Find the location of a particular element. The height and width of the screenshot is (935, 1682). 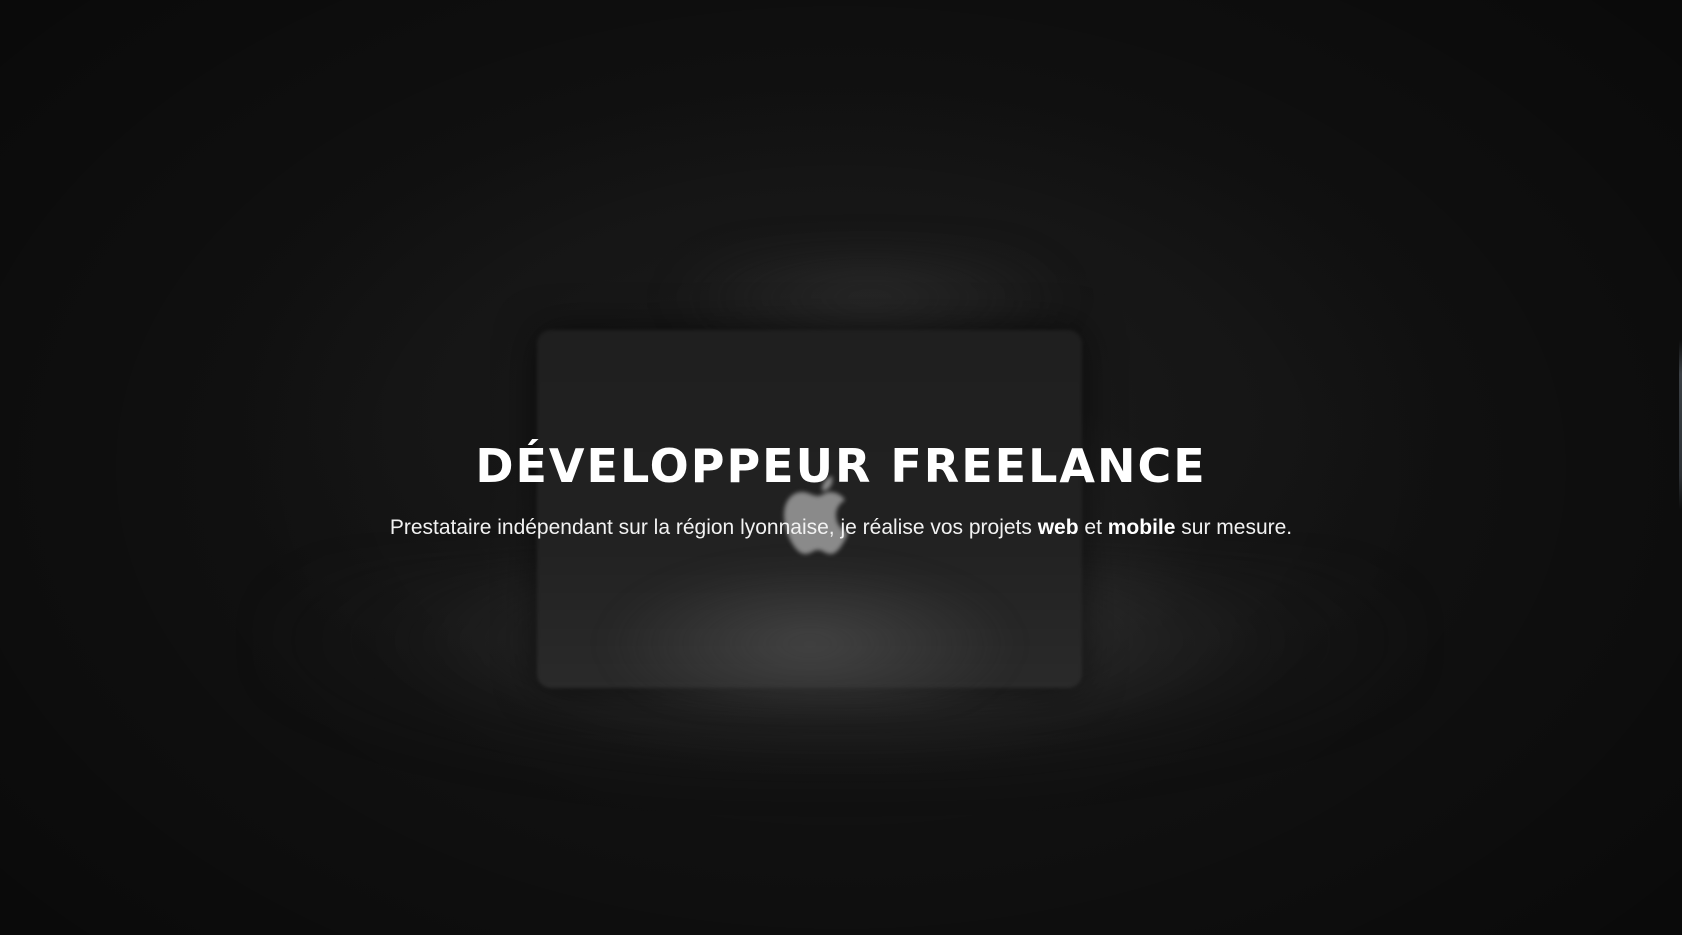

hero-subtitle-part3: sur mesure. is located at coordinates (1234, 527).